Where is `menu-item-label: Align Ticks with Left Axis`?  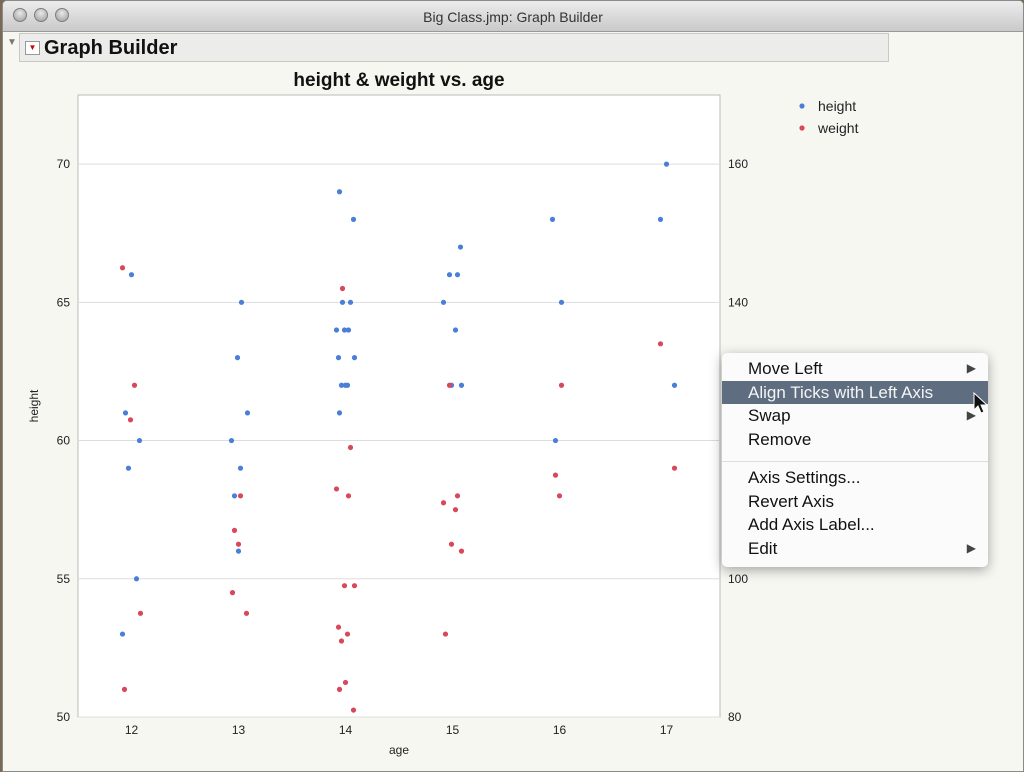 menu-item-label: Align Ticks with Left Axis is located at coordinates (841, 392).